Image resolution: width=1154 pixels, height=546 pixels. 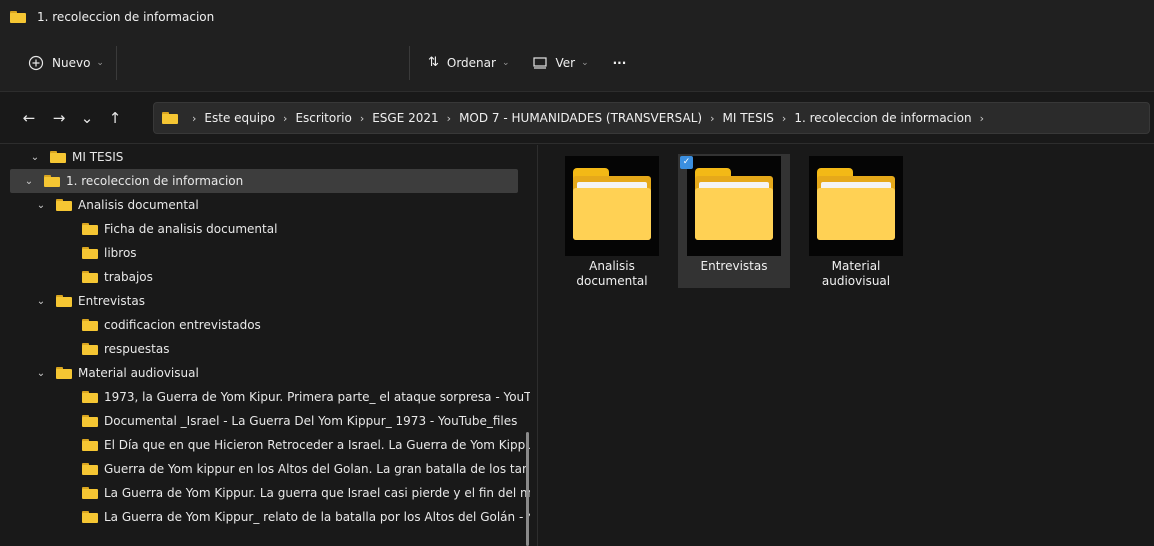 I want to click on tree-item: respuestas, so click(x=89, y=349).